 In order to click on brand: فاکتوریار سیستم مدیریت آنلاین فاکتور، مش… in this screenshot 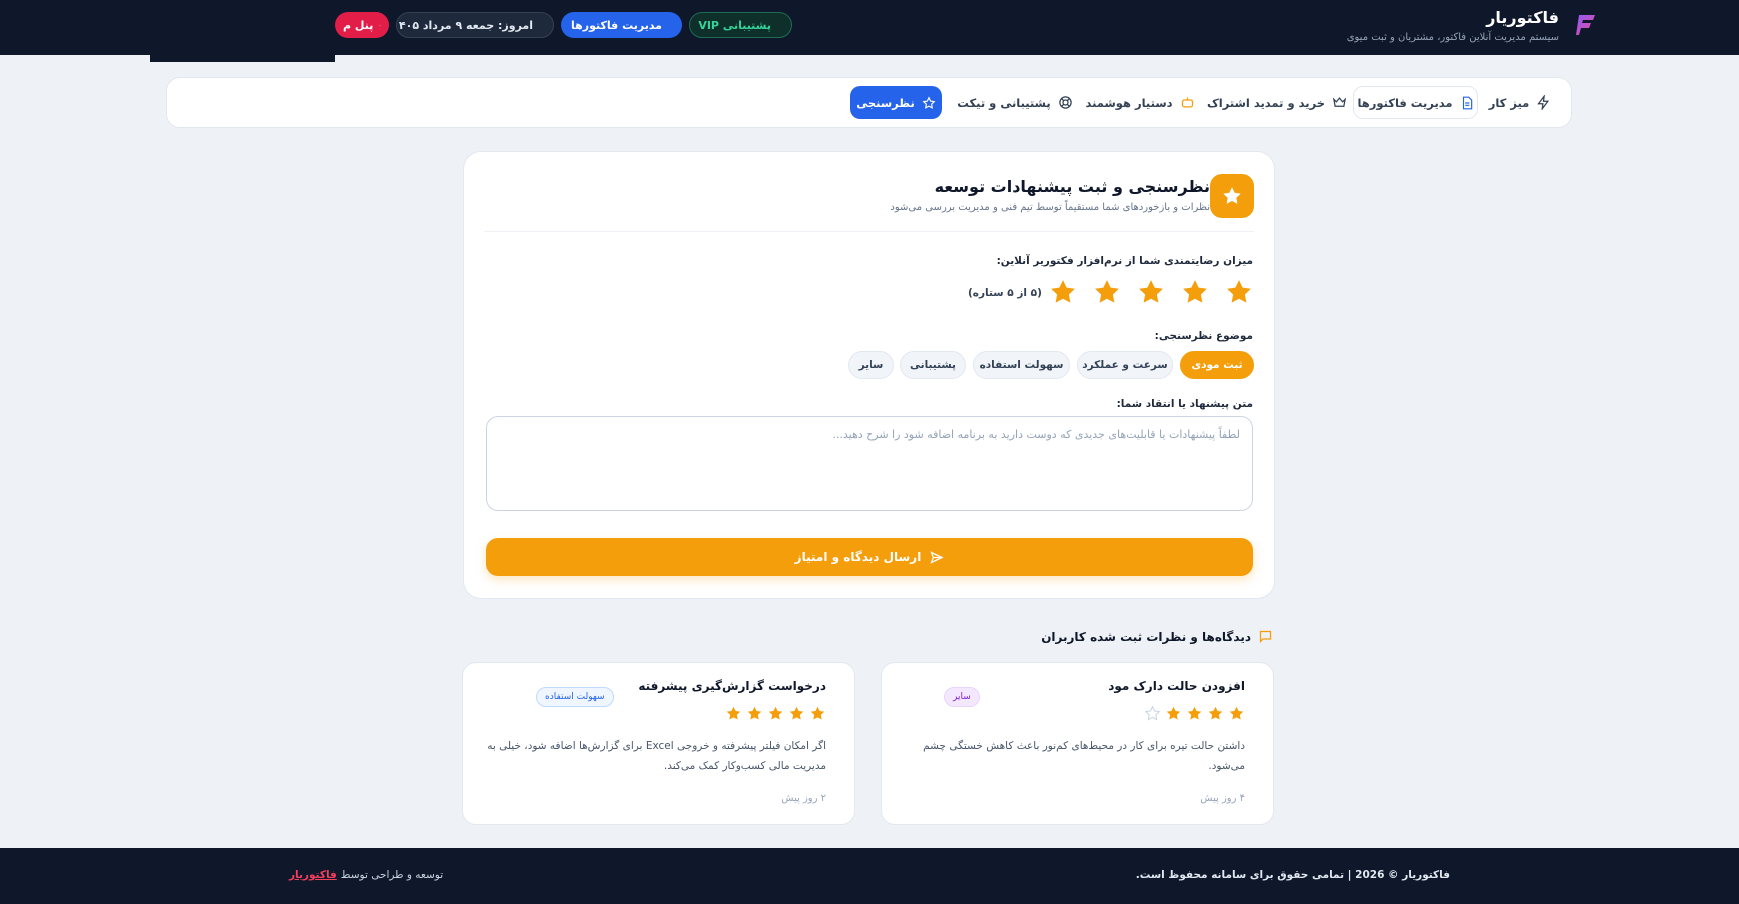, I will do `click(1439, 25)`.